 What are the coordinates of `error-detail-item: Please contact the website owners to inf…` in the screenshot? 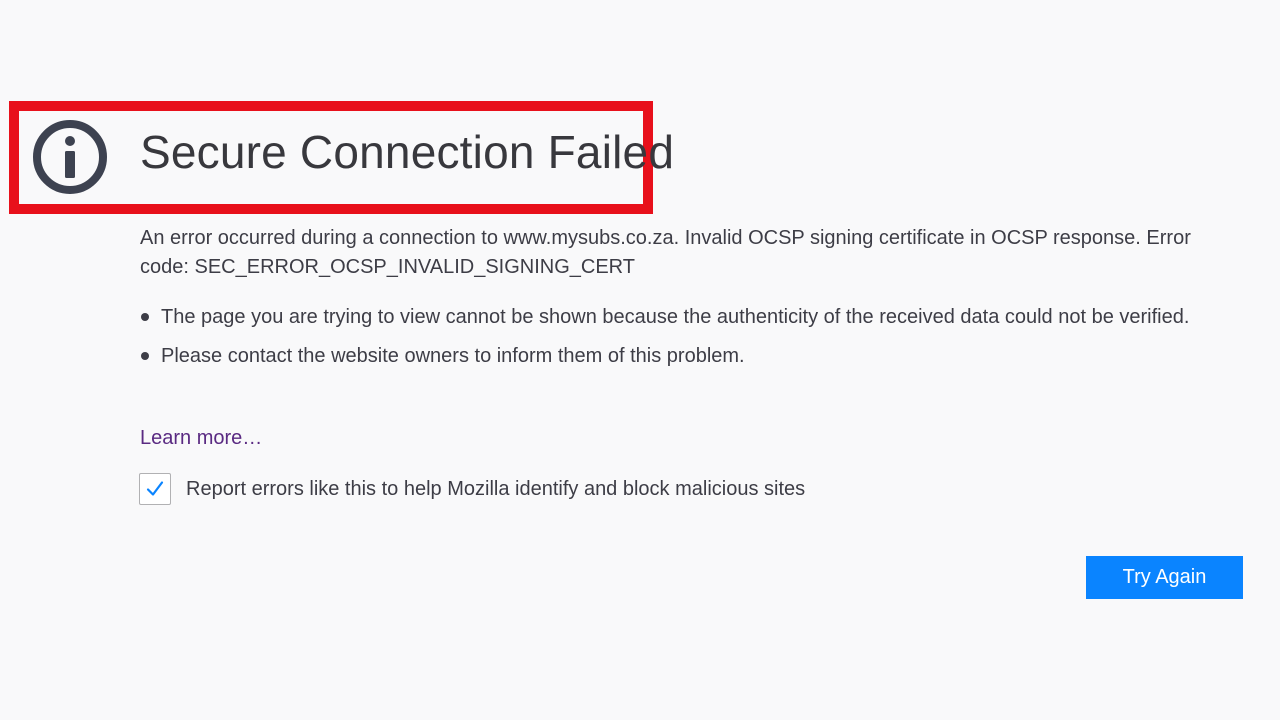 It's located at (670, 356).